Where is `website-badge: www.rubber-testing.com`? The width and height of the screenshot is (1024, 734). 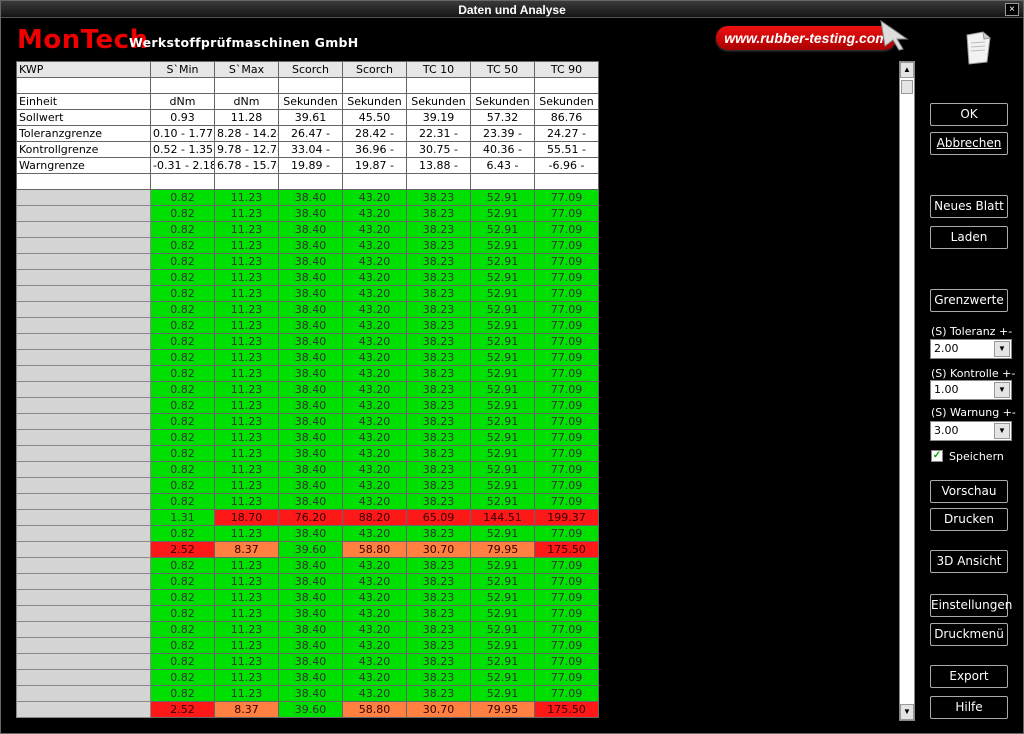 website-badge: www.rubber-testing.com is located at coordinates (806, 38).